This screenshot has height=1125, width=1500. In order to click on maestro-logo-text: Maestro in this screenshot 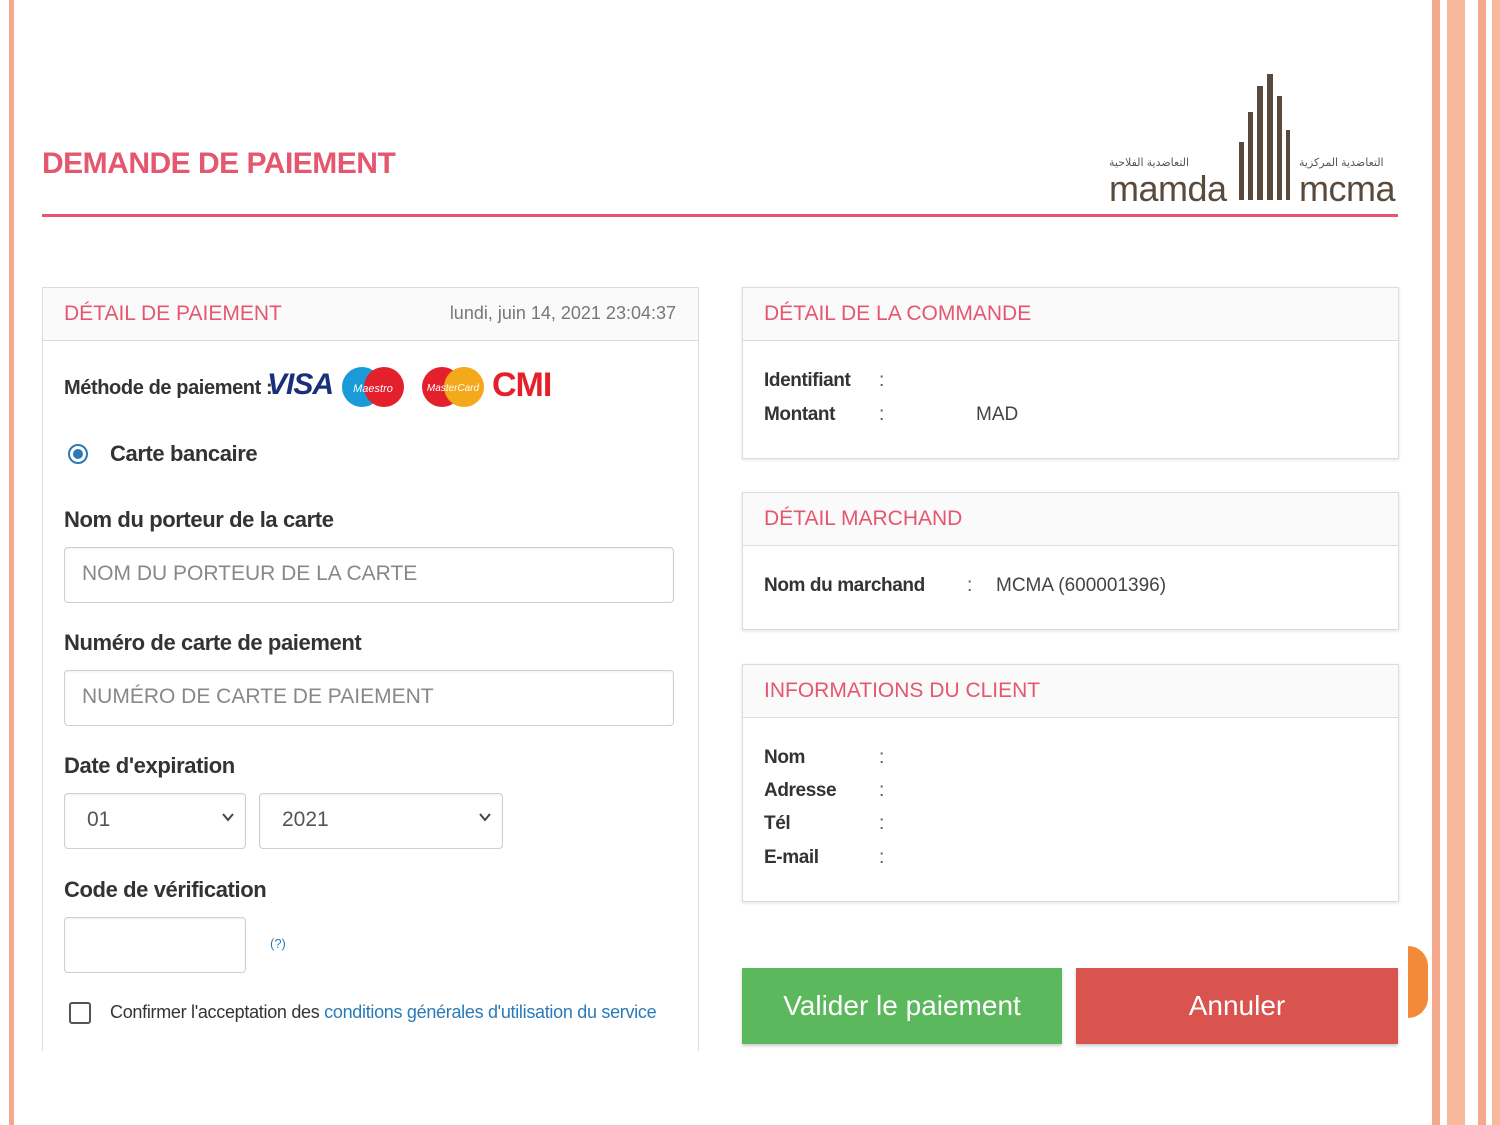, I will do `click(373, 389)`.